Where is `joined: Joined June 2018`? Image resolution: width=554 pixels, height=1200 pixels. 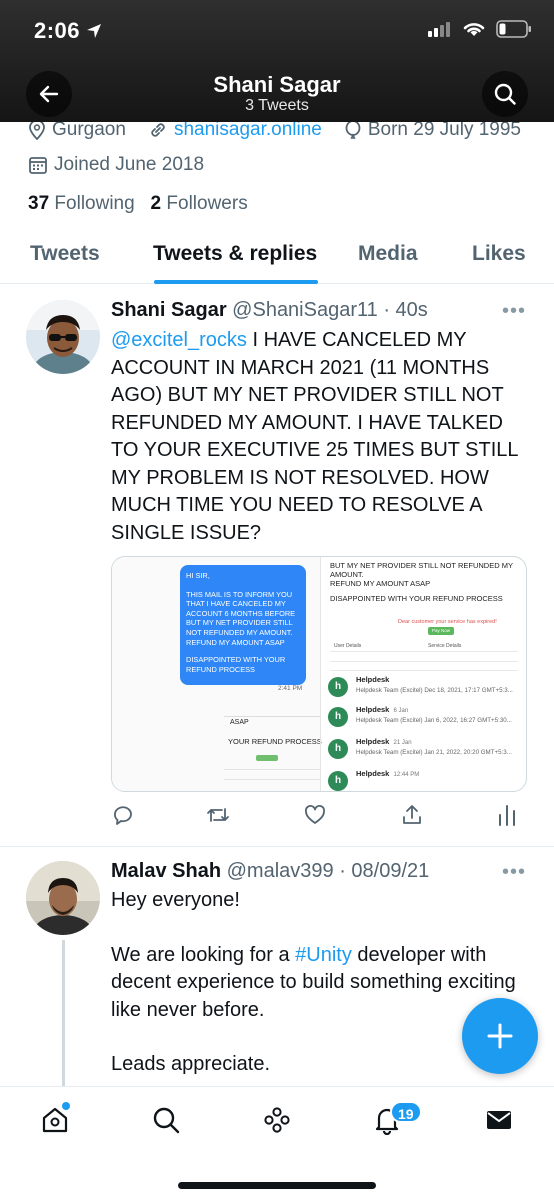 joined: Joined June 2018 is located at coordinates (116, 165).